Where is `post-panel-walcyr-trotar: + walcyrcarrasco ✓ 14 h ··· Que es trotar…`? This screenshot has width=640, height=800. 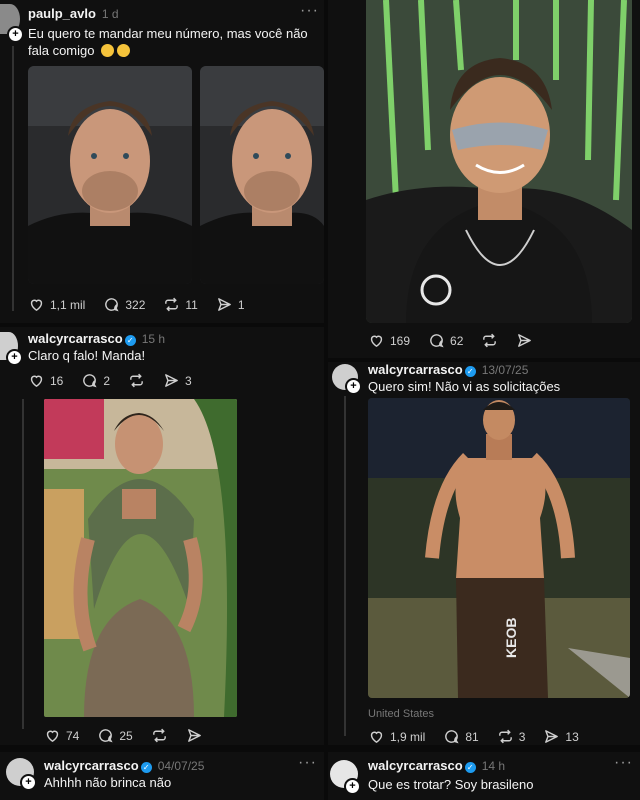
post-panel-walcyr-trotar: + walcyrcarrasco ✓ 14 h ··· Que es trotar… is located at coordinates (484, 776).